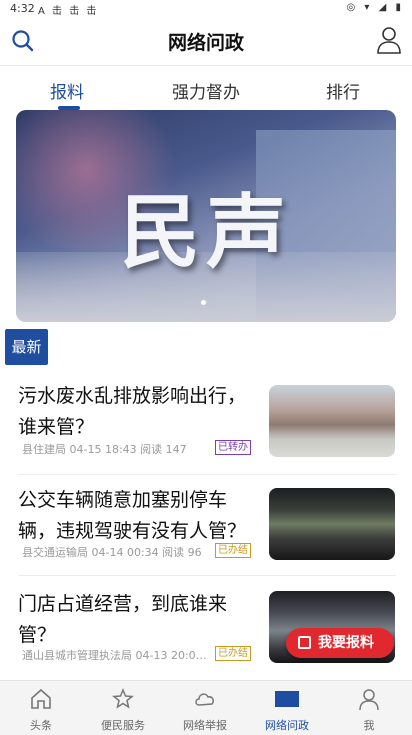 Image resolution: width=412 pixels, height=735 pixels. Describe the element at coordinates (123, 725) in the screenshot. I see `nav-label: 便民服务` at that location.